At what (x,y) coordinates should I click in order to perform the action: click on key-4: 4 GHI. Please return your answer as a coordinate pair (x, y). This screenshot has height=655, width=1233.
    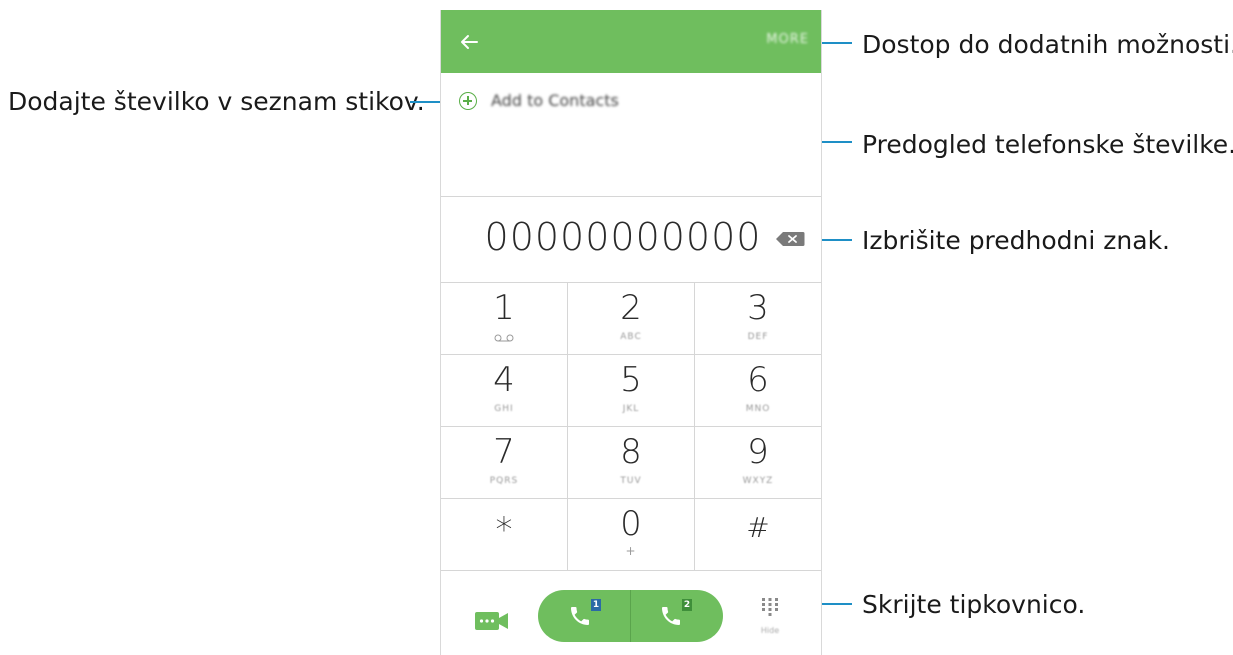
    Looking at the image, I should click on (504, 390).